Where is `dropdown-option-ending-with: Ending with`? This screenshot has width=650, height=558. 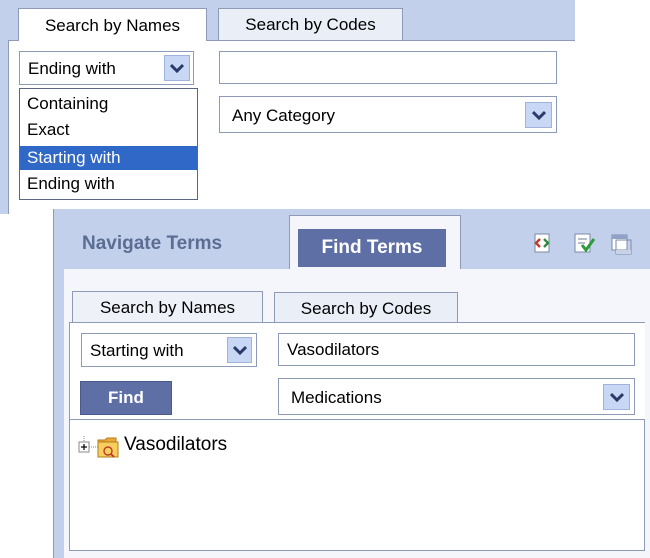 dropdown-option-ending-with: Ending with is located at coordinates (108, 184).